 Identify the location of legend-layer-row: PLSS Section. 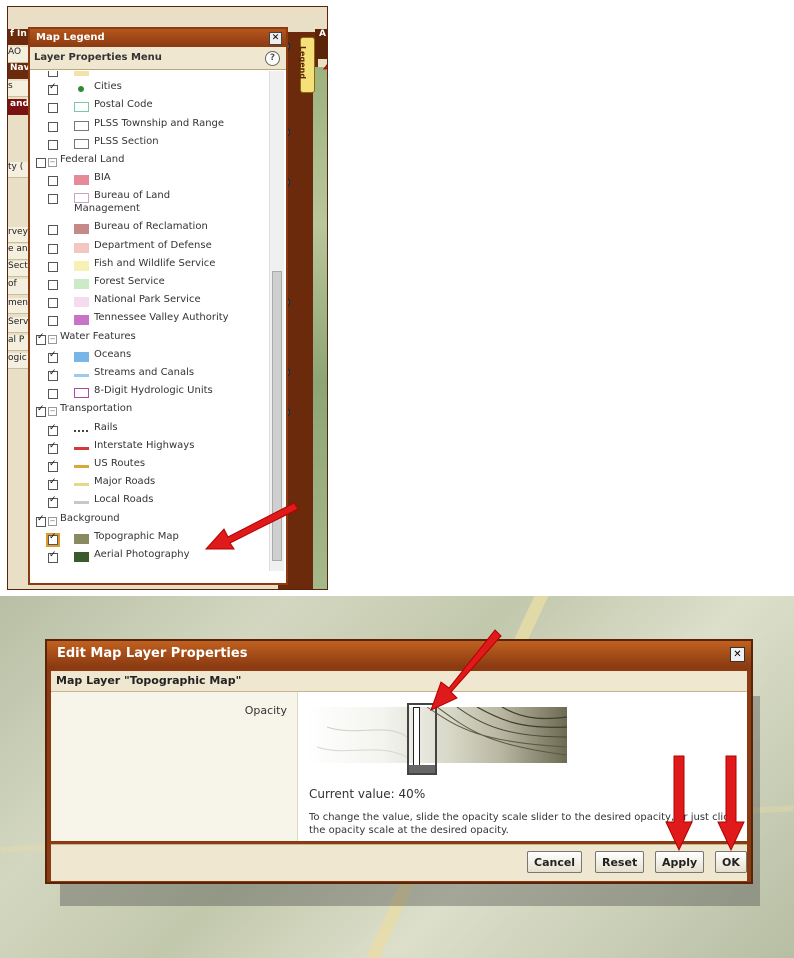
(148, 144).